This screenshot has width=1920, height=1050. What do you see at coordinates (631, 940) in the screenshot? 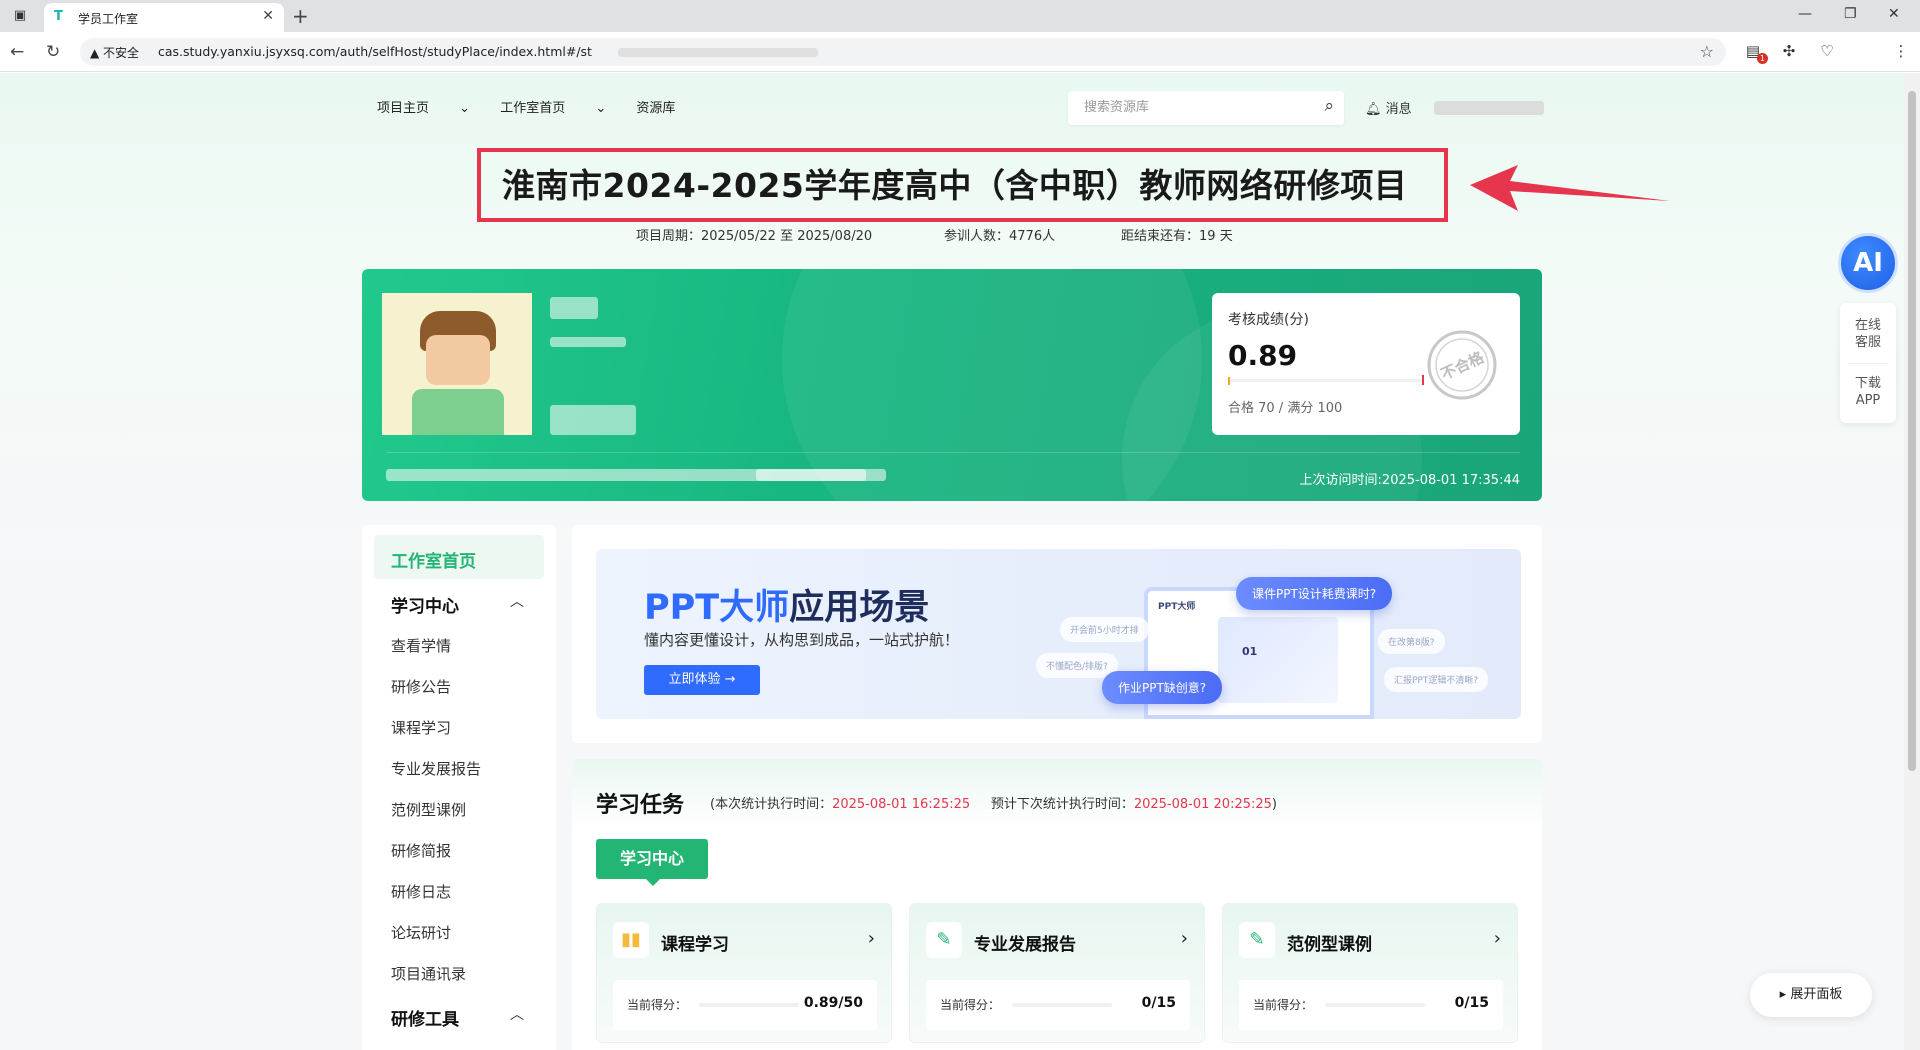
I see `book-icon: ▮▮` at bounding box center [631, 940].